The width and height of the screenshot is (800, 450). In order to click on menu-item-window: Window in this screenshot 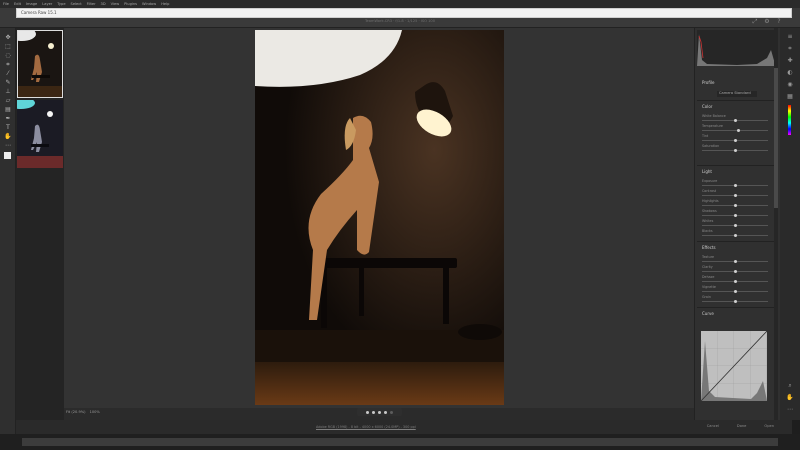, I will do `click(149, 4)`.